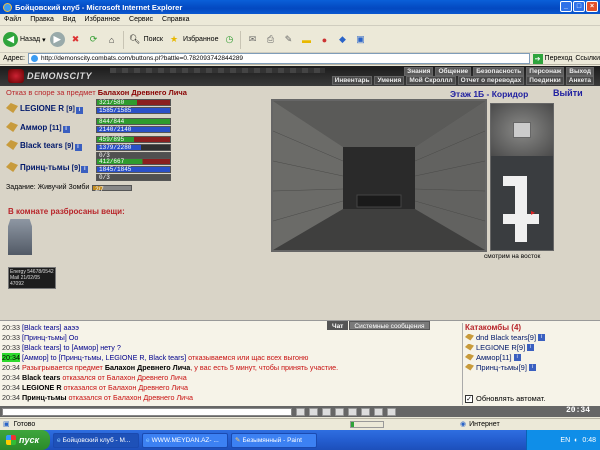 The width and height of the screenshot is (600, 450). I want to click on search-label: Поиск, so click(153, 39).